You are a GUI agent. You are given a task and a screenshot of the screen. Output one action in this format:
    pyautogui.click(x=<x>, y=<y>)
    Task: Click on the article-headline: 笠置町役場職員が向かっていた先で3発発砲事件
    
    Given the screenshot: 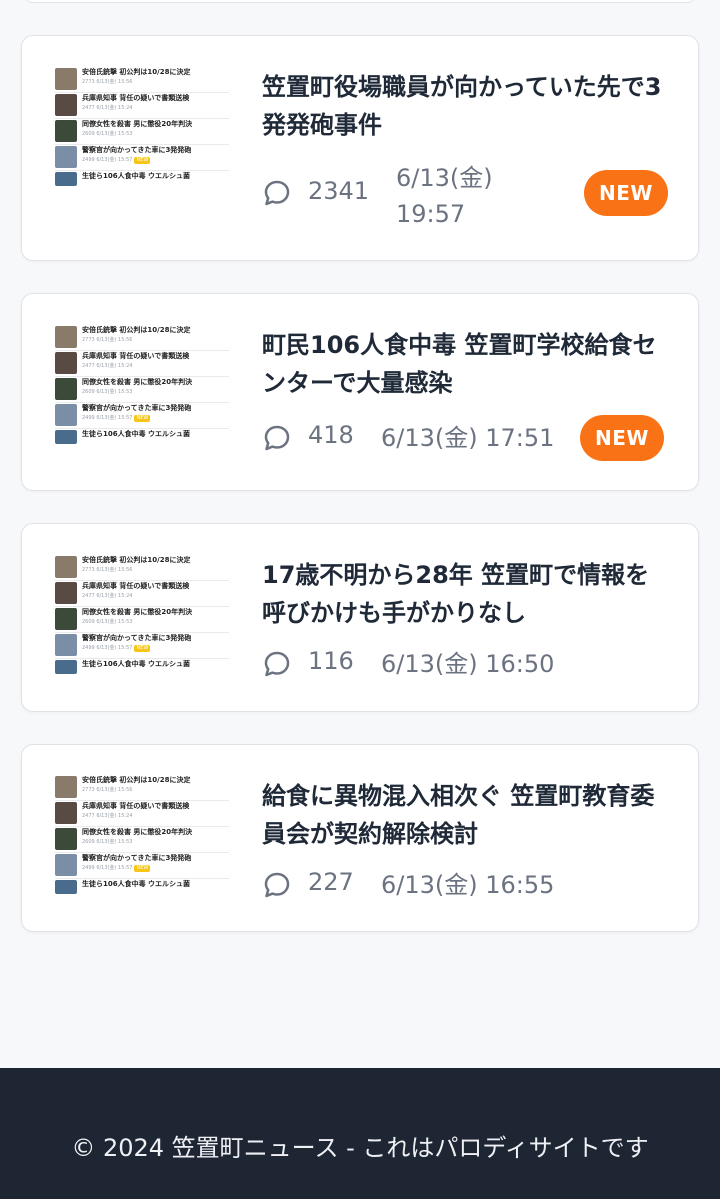 What is the action you would take?
    pyautogui.click(x=467, y=106)
    